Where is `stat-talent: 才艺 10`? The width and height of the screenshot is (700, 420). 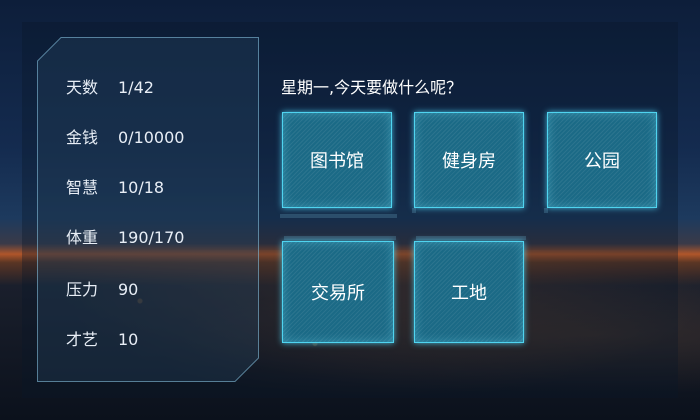 stat-talent: 才艺 10 is located at coordinates (102, 340).